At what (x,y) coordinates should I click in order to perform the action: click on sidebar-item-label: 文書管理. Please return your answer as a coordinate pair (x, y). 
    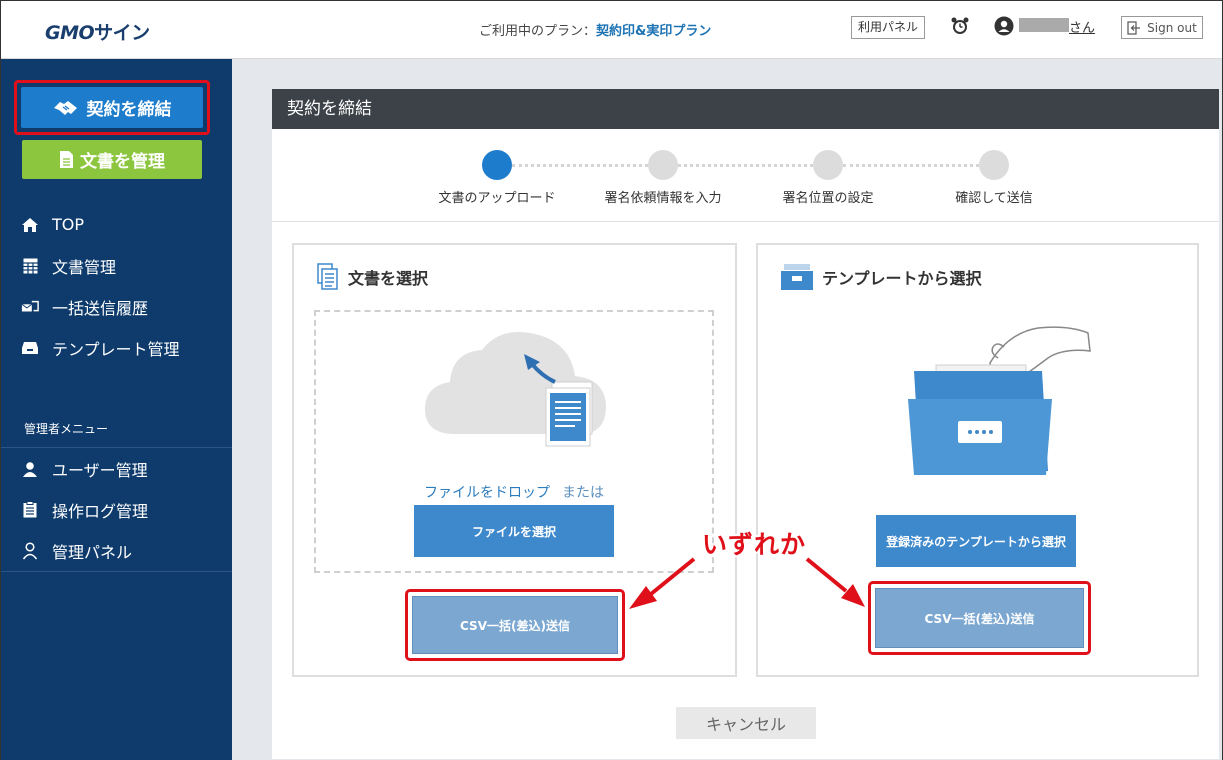
    Looking at the image, I should click on (84, 267).